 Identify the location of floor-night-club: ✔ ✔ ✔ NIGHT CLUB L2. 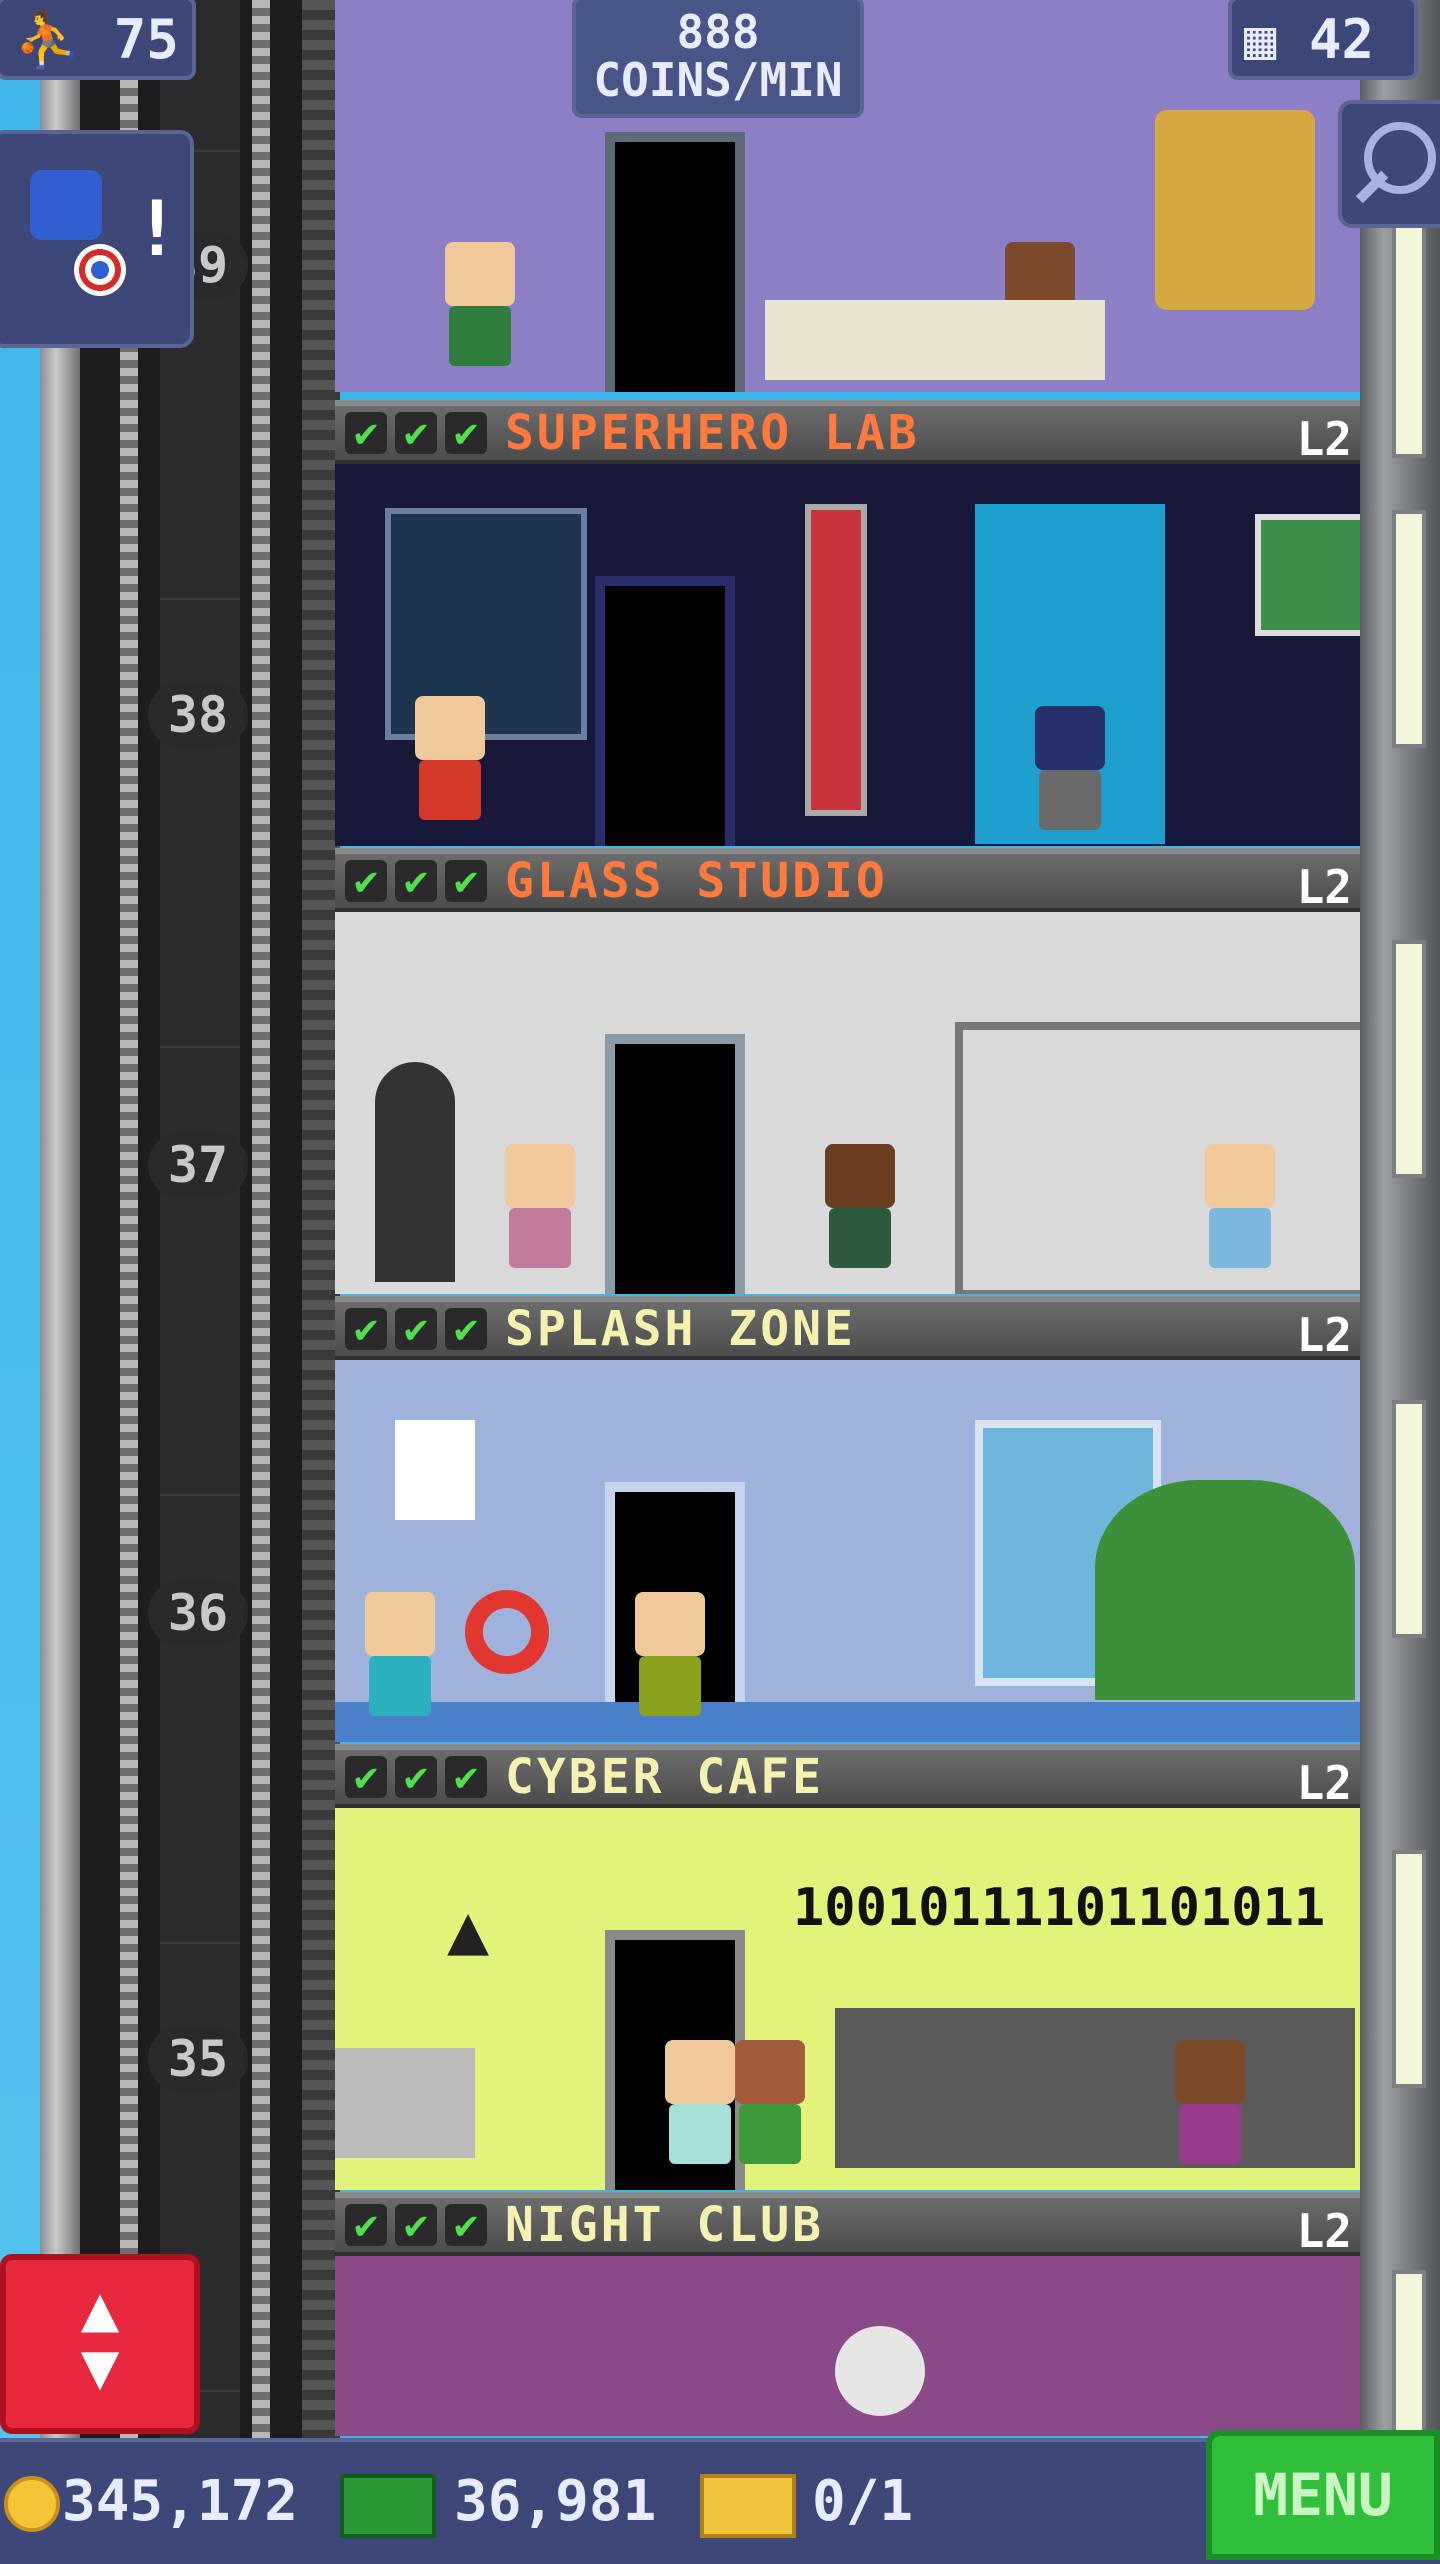
(847, 2314).